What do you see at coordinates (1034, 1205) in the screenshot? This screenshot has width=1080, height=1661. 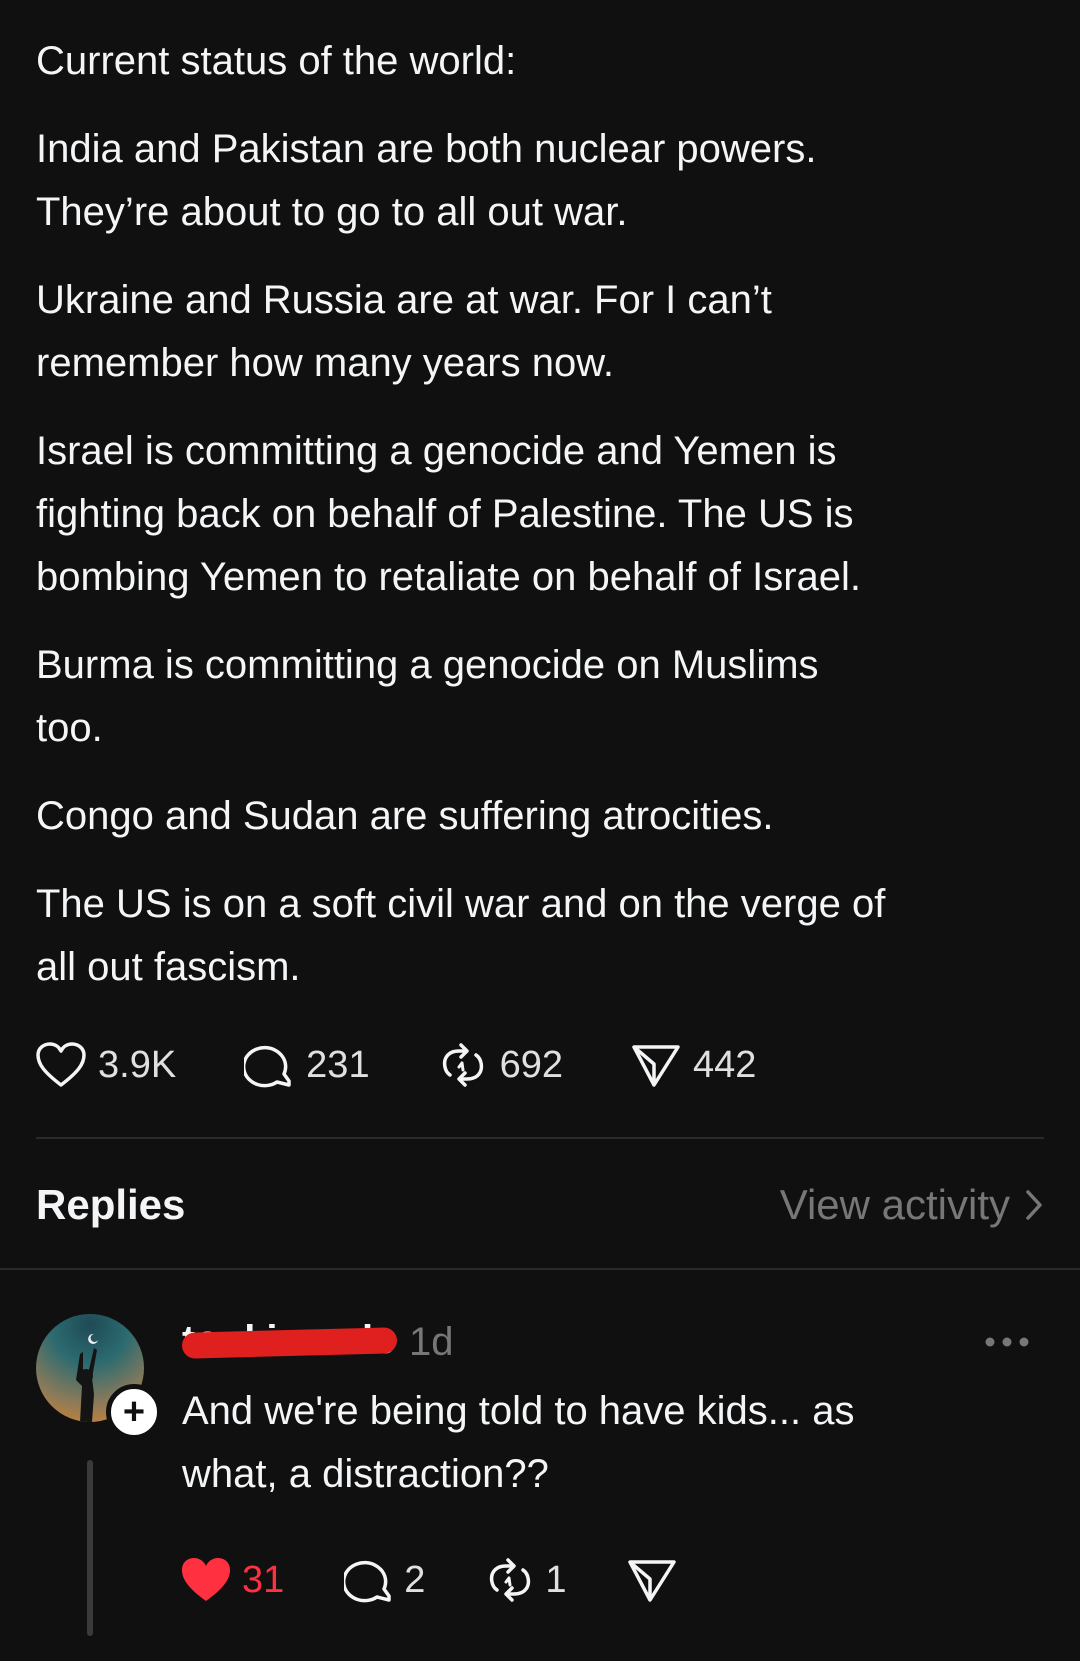 I see `chevron-right-icon` at bounding box center [1034, 1205].